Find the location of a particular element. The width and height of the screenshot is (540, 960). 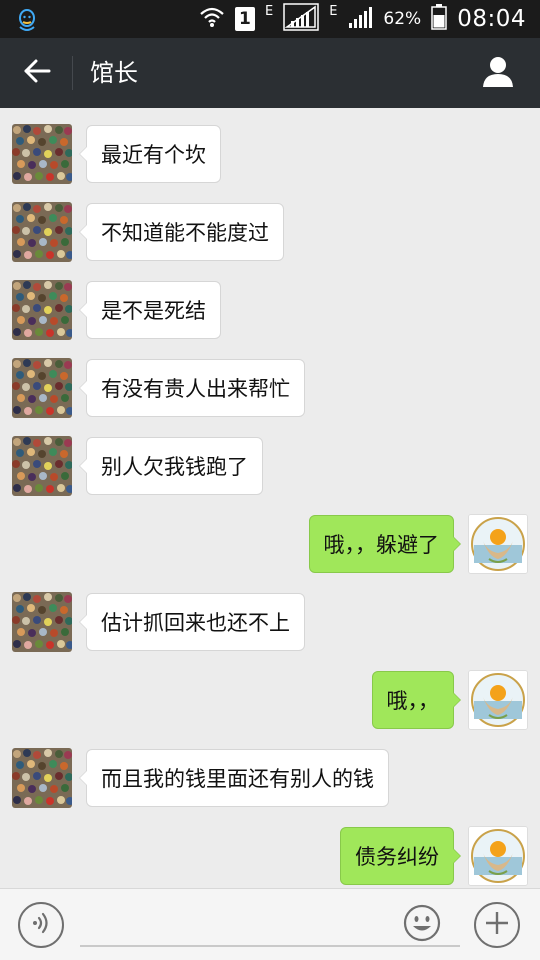

smiley-icon is located at coordinates (422, 925).